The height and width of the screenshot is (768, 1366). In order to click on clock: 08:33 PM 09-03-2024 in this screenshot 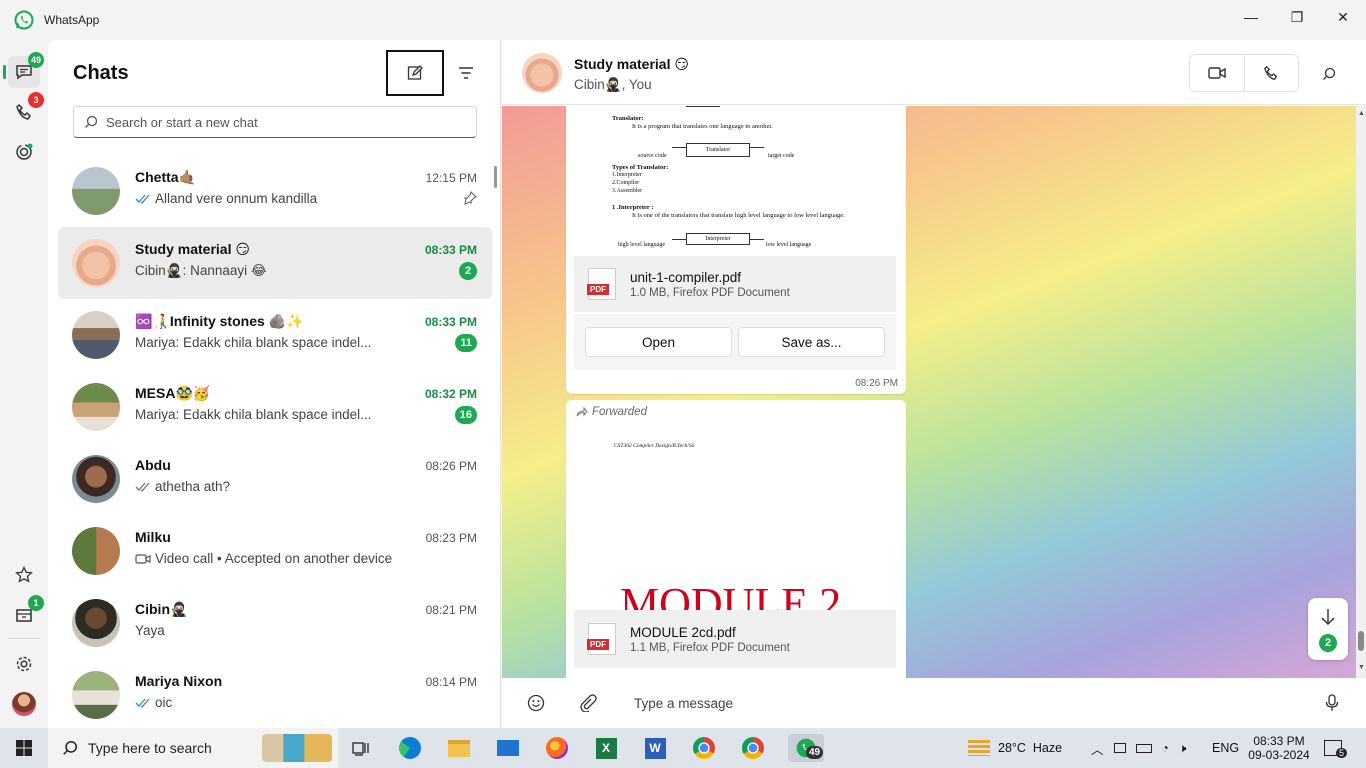, I will do `click(1279, 748)`.